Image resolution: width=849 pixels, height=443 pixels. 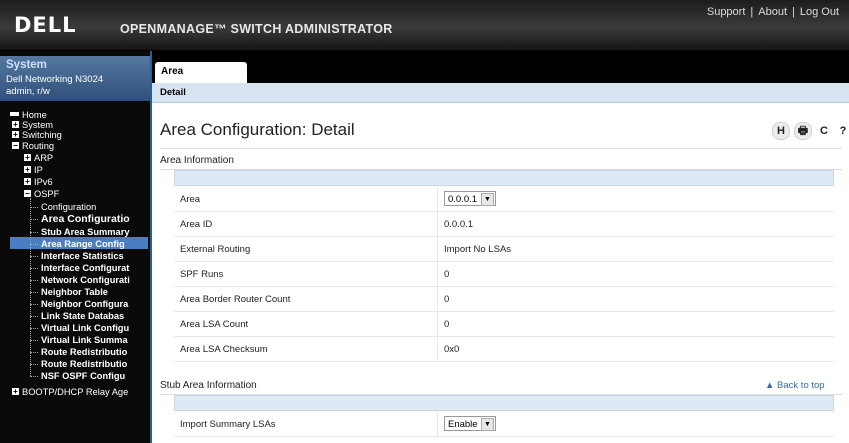 I want to click on field-value: Import No LSAs, so click(x=478, y=249).